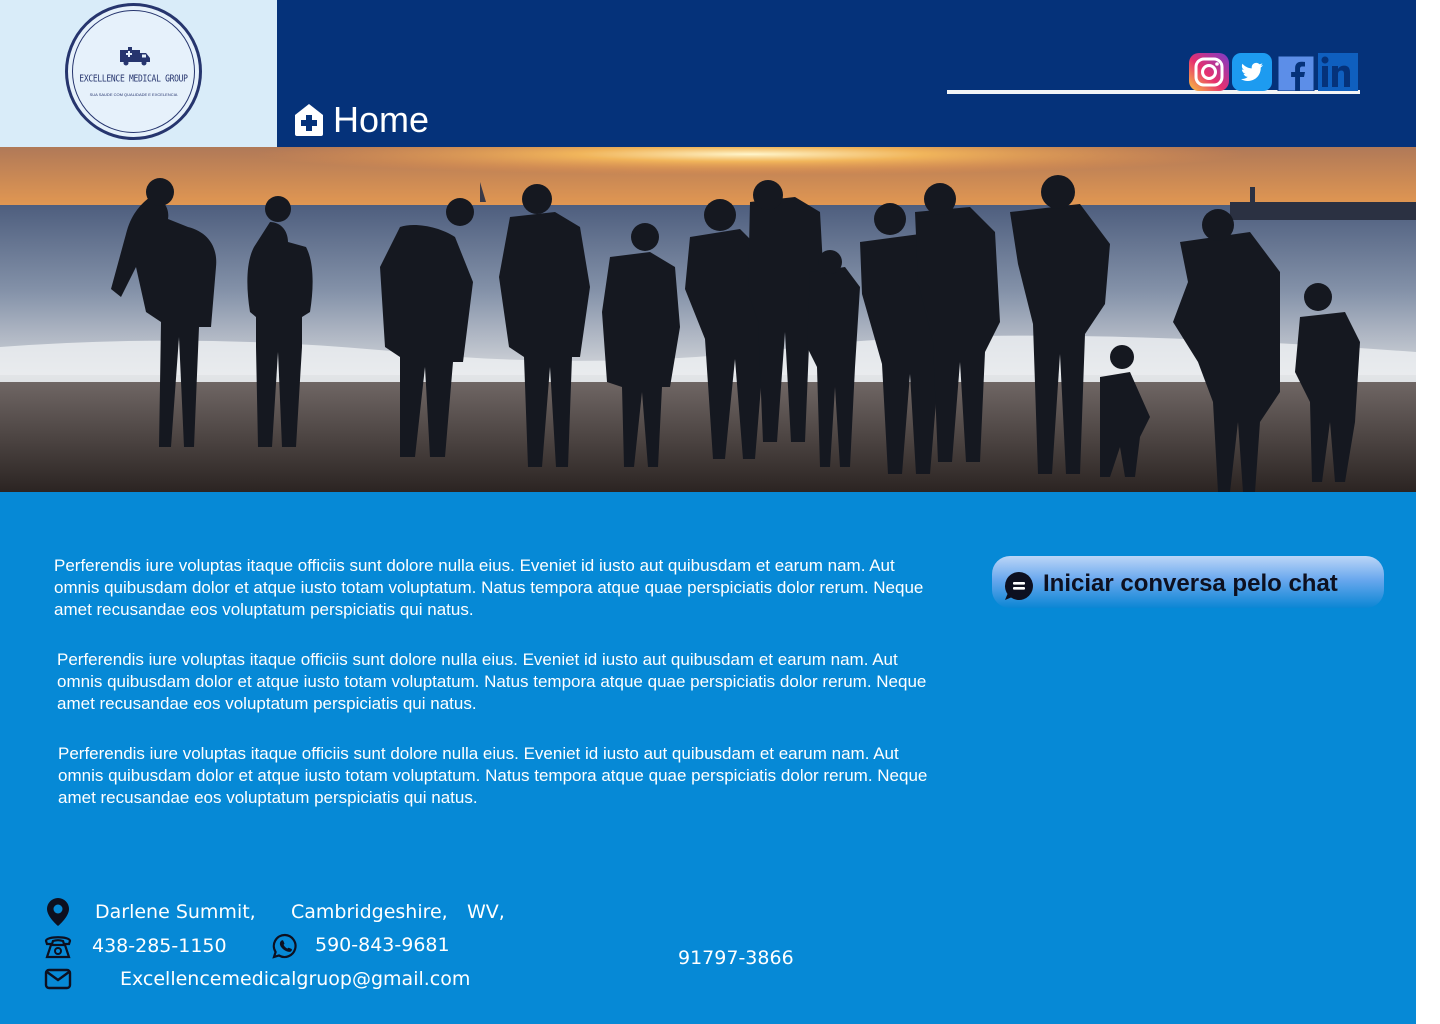  I want to click on logo-inner-ring, so click(133, 71).